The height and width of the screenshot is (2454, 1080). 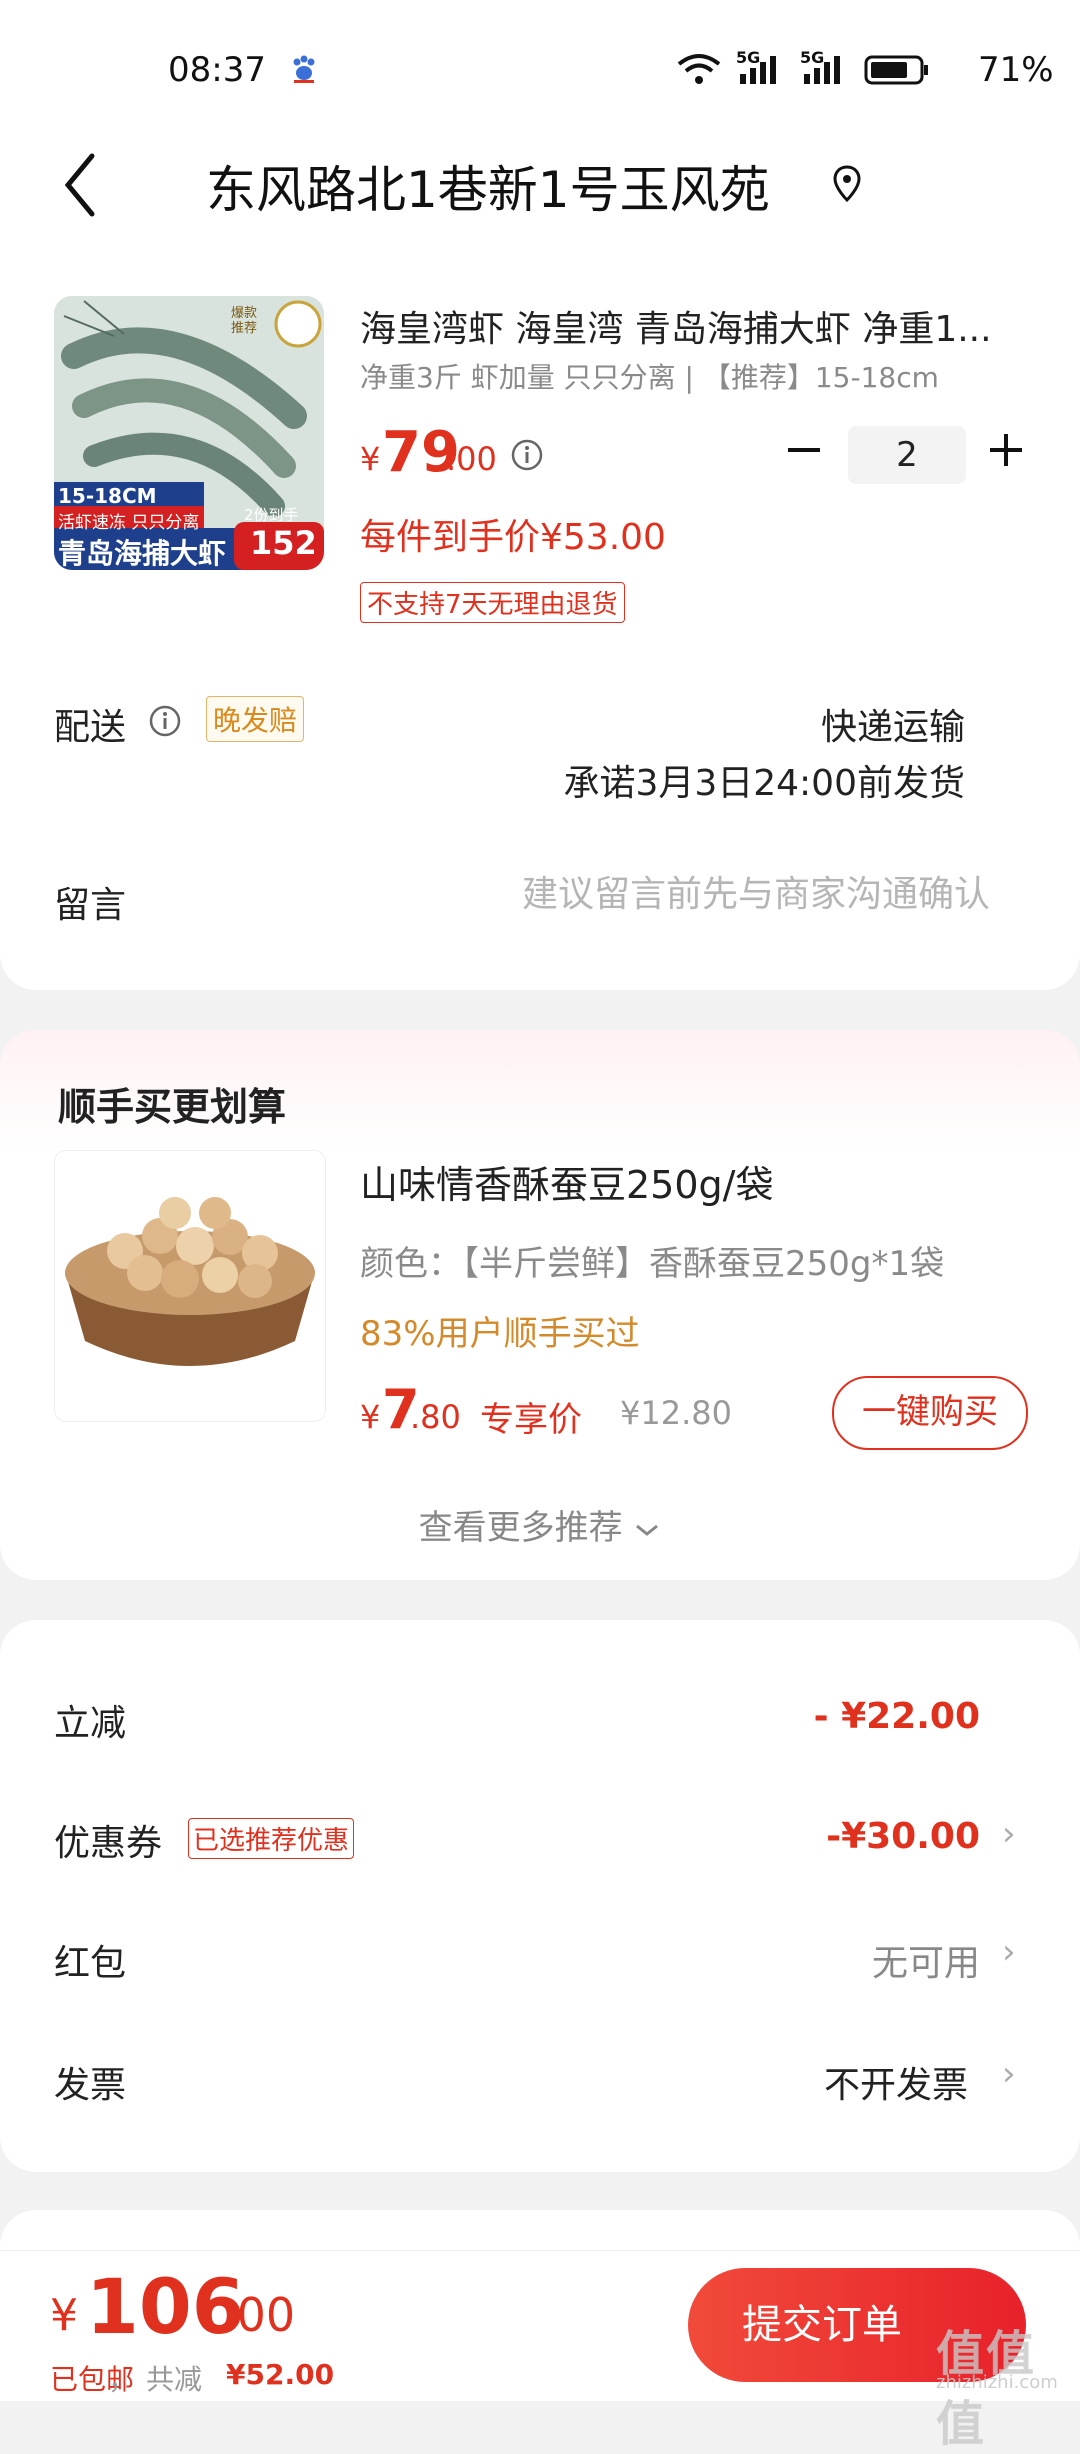 I want to click on coupon-value: -¥30.00, so click(x=903, y=1836).